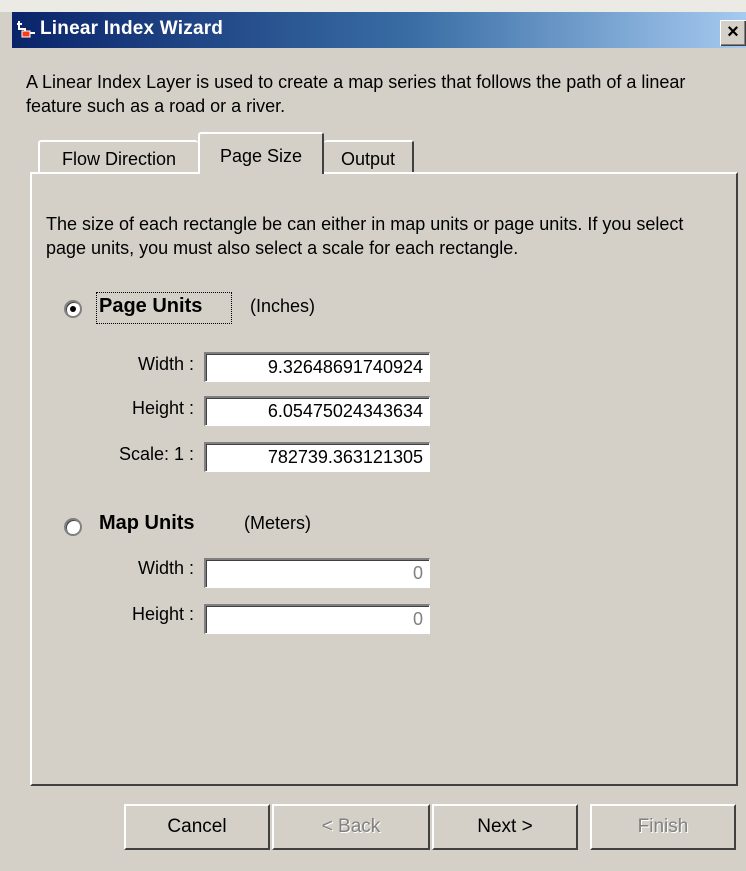  What do you see at coordinates (351, 827) in the screenshot?
I see `back-button: < Back` at bounding box center [351, 827].